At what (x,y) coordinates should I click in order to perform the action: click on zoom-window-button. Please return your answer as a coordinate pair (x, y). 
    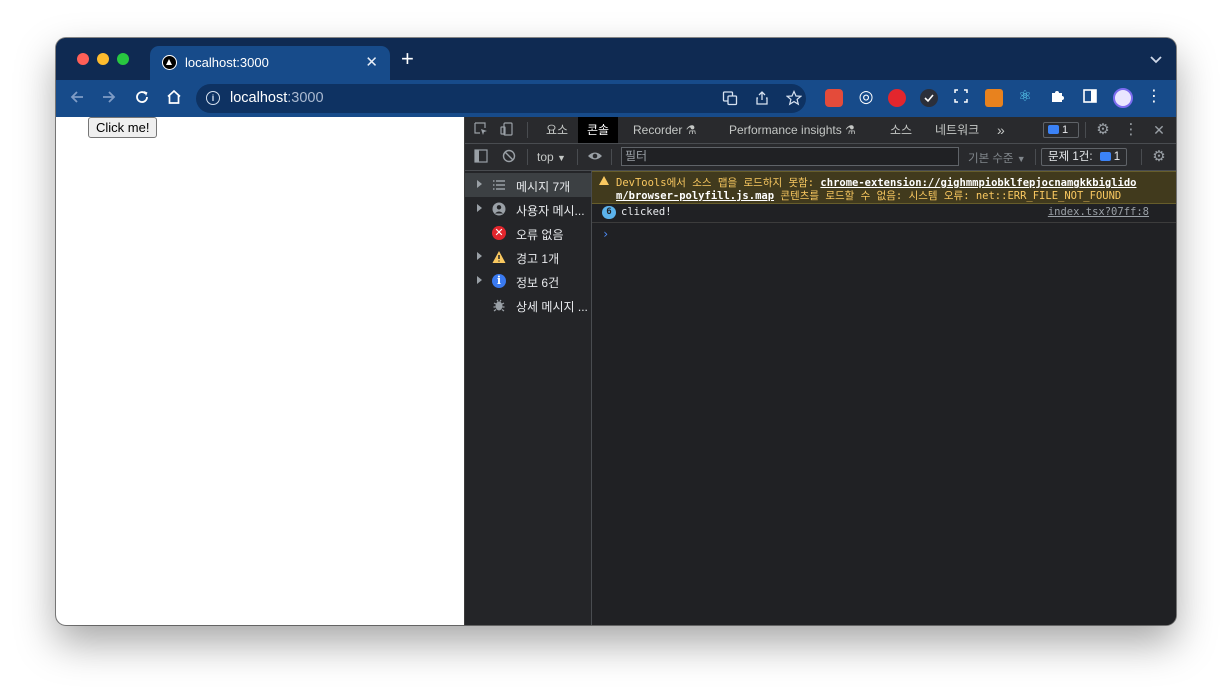
    Looking at the image, I should click on (123, 59).